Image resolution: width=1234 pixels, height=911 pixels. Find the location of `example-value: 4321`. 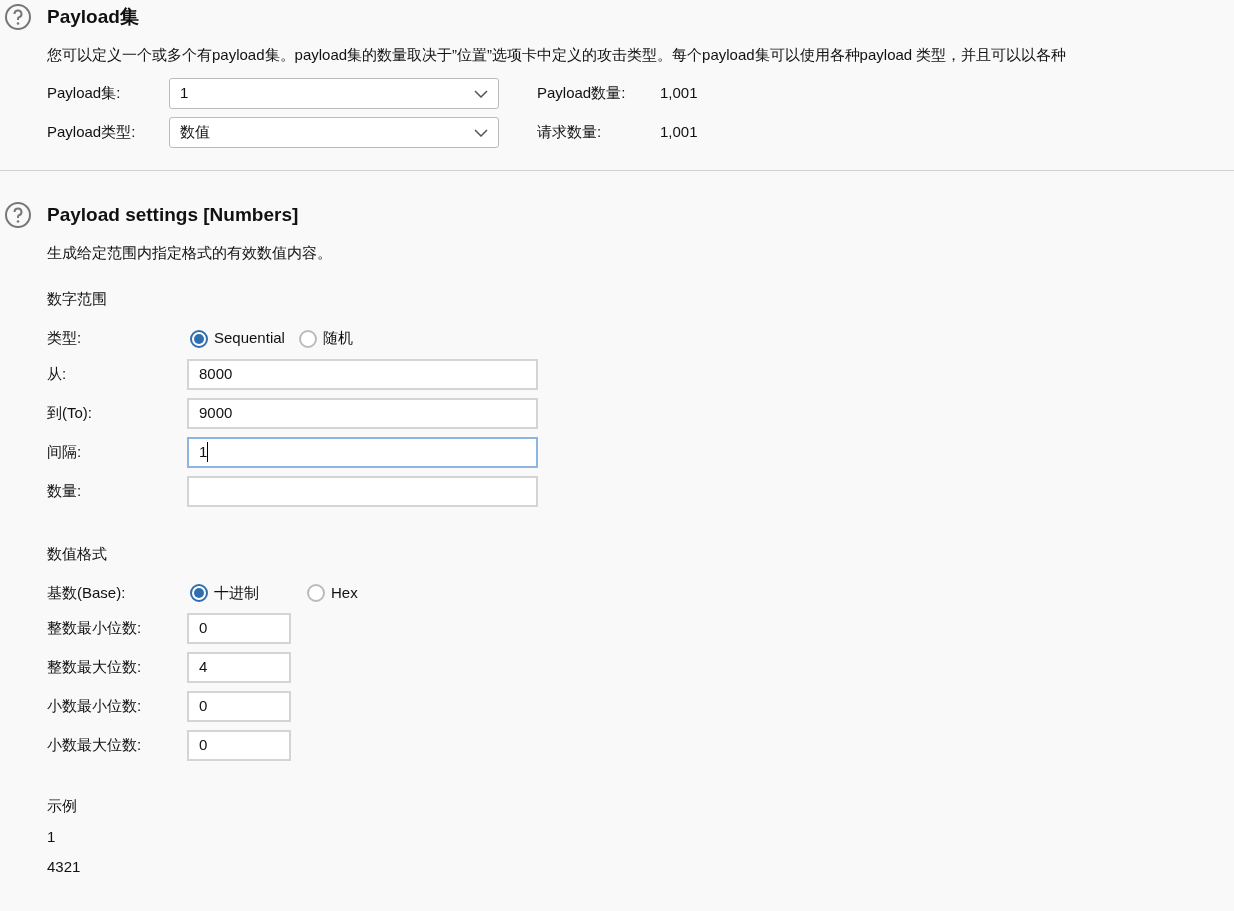

example-value: 4321 is located at coordinates (64, 867).